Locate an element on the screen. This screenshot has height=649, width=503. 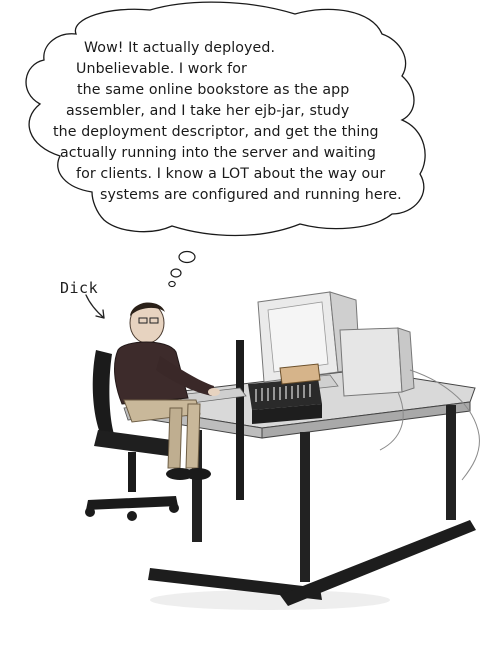
thought-line: systems are configured and running here. is located at coordinates (251, 195).